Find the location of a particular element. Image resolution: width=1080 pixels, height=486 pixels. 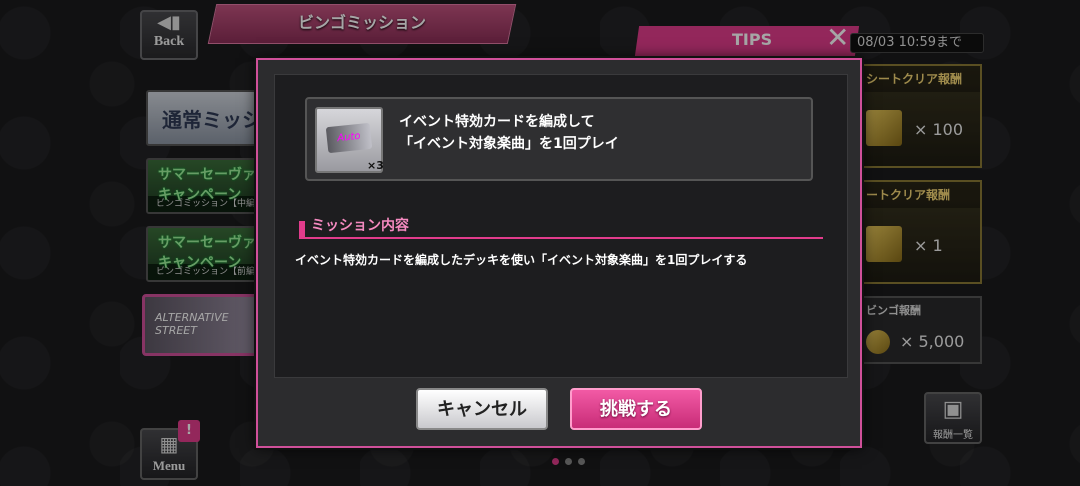

mission-description: イベント特効カードを編成したデッキを使い「イベント対象楽曲」を1回プレイする is located at coordinates (521, 260).